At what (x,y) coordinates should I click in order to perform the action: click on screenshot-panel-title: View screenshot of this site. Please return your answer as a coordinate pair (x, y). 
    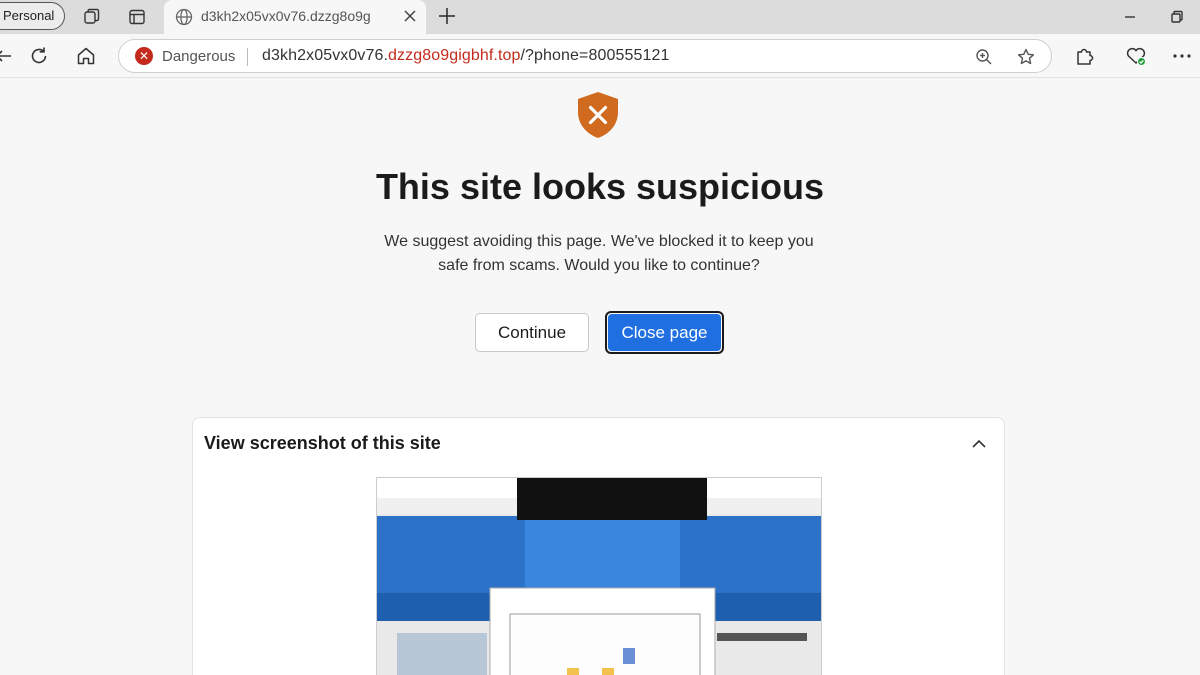
    Looking at the image, I should click on (322, 443).